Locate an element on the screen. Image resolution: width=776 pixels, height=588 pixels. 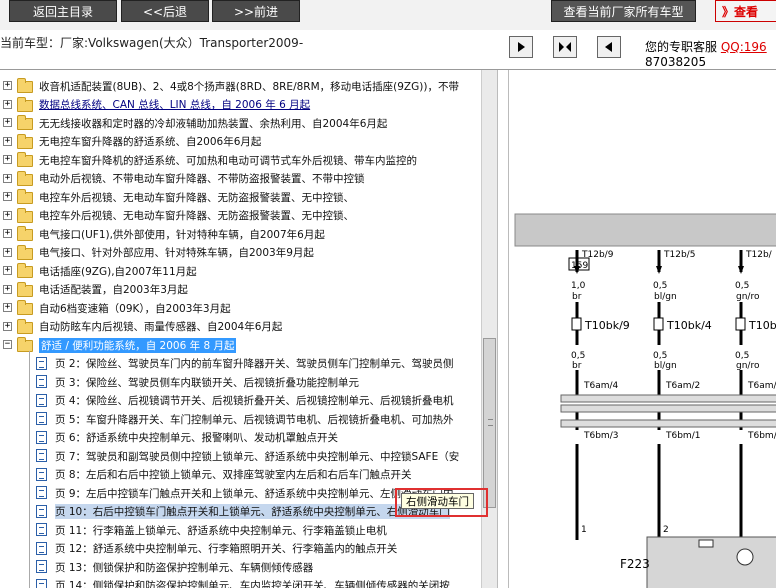
check-button: 》查看 is located at coordinates (745, 11).